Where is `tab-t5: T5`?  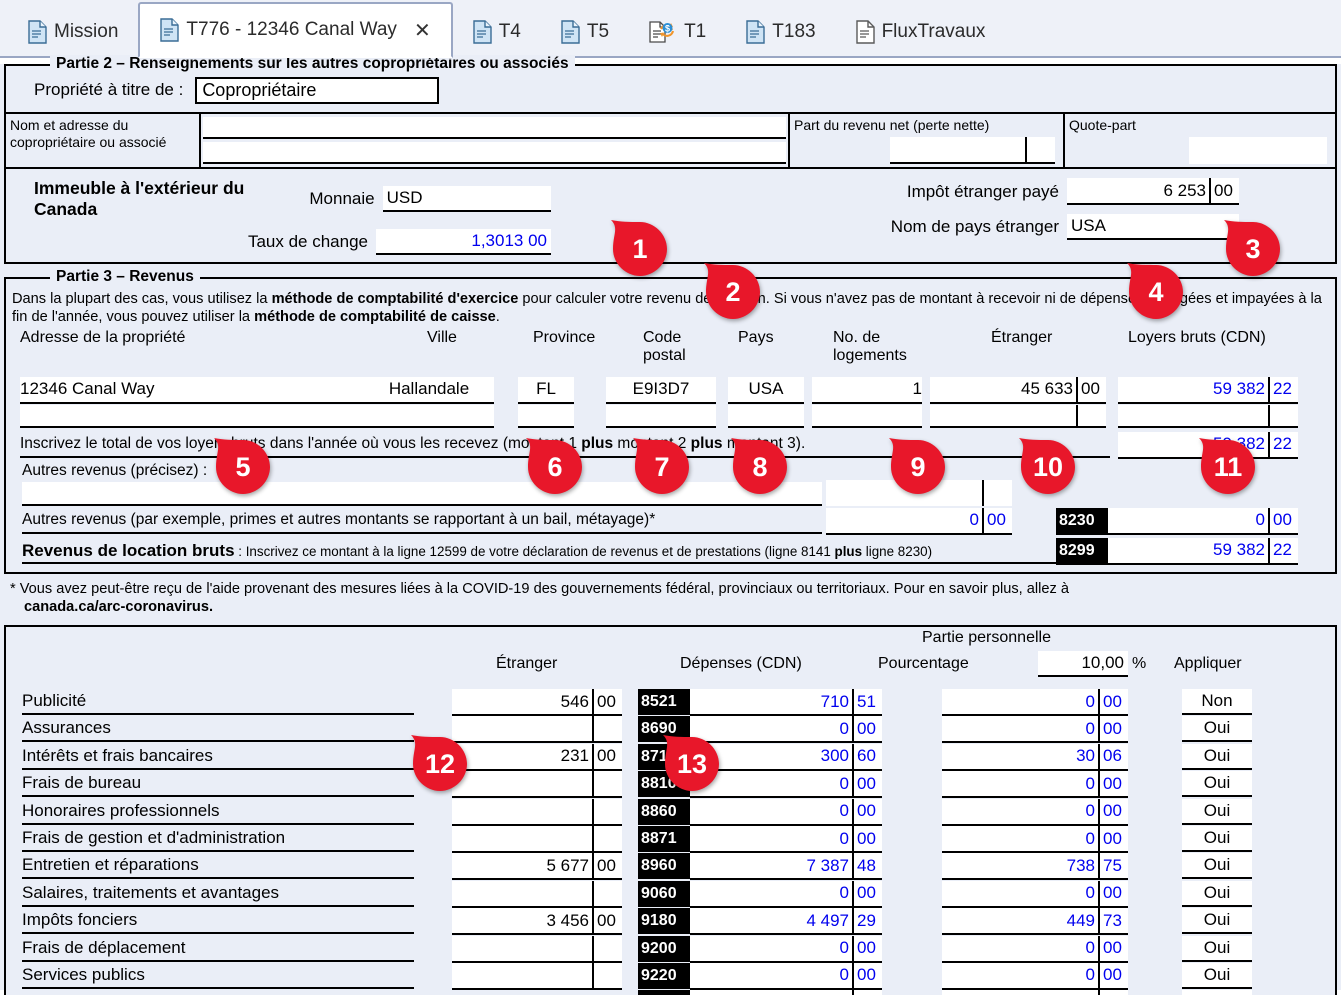 tab-t5: T5 is located at coordinates (585, 32).